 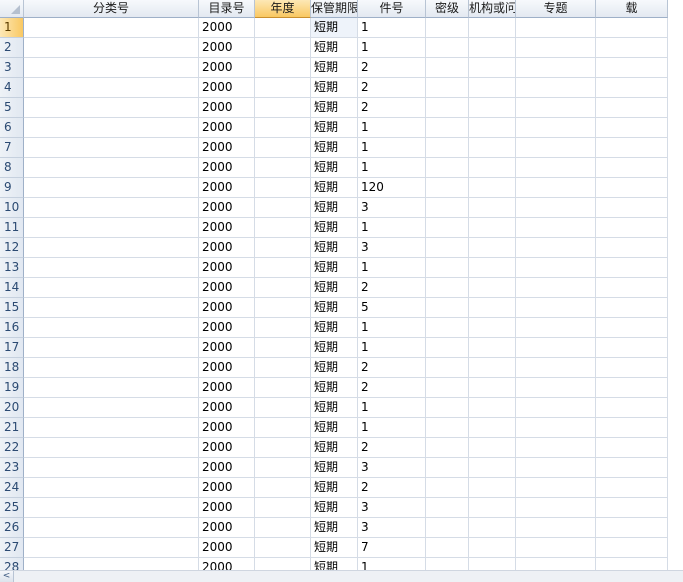 I want to click on row-number: 6, so click(x=12, y=128).